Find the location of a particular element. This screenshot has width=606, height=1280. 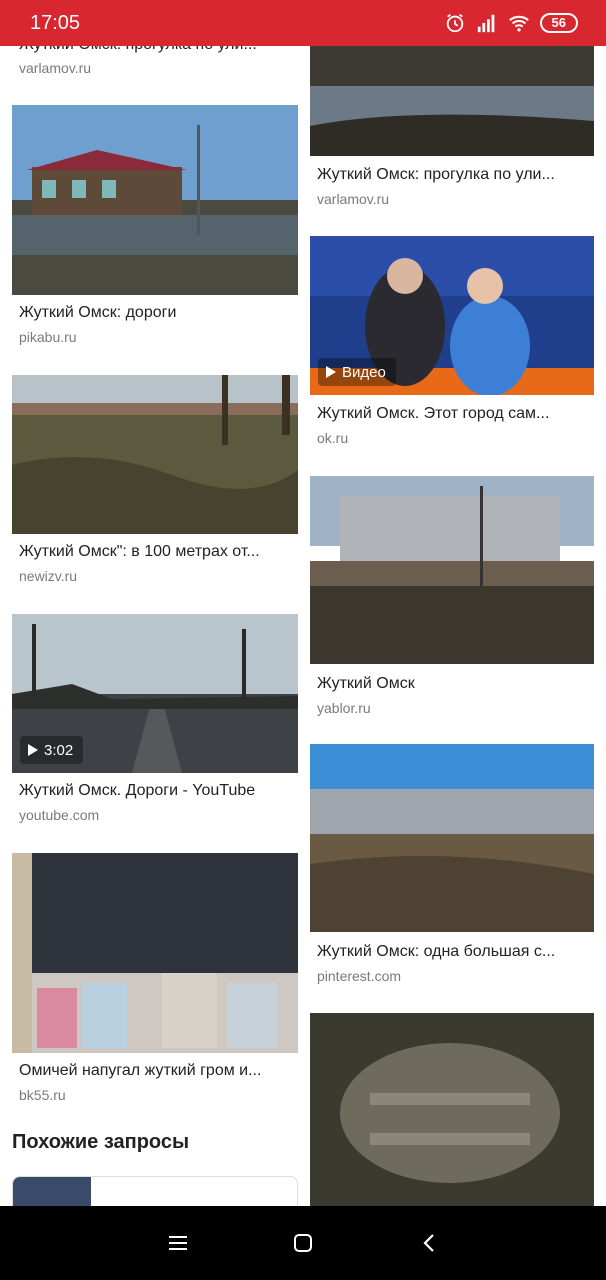

result-card: Жуткий Омск: дороги pikabu.ru is located at coordinates (155, 227).